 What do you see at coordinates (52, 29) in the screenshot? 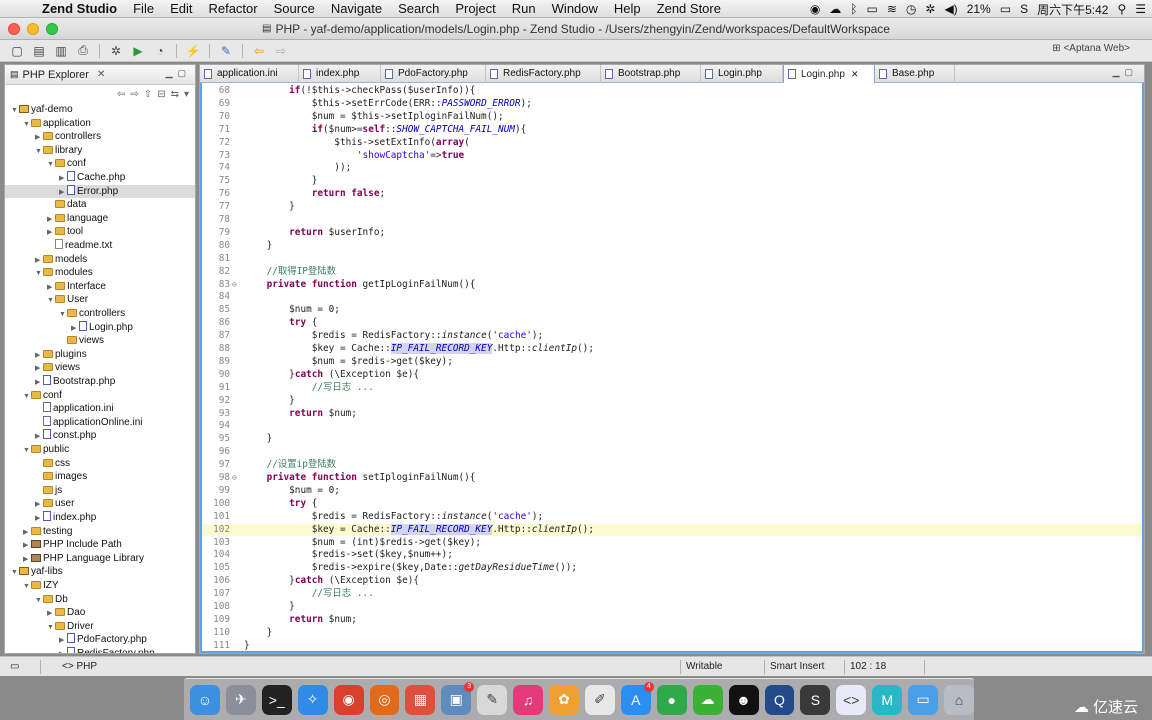
I see `zoom-window-button` at bounding box center [52, 29].